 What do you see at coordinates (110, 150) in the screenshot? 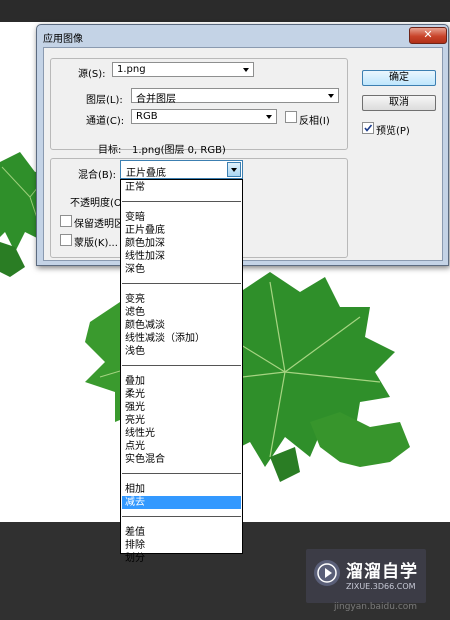
I see `target-label: 目标:` at bounding box center [110, 150].